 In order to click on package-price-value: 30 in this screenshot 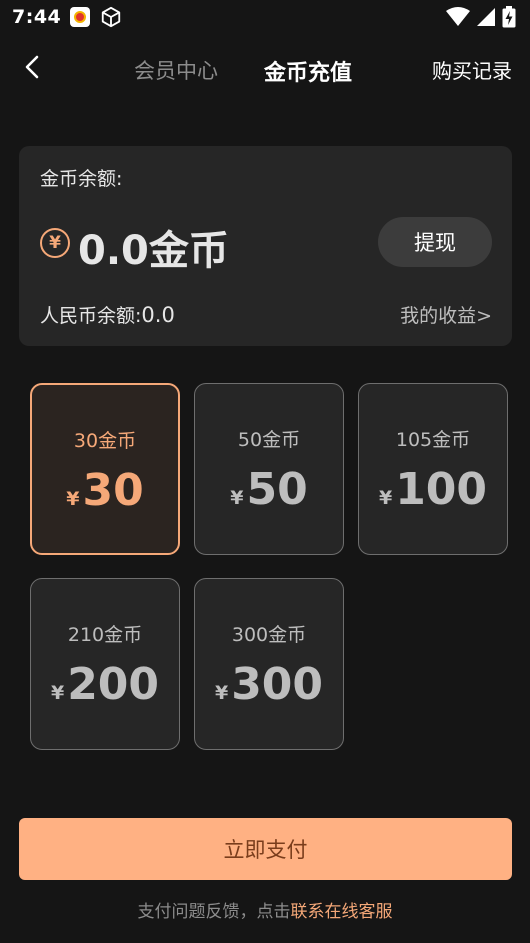, I will do `click(113, 490)`.